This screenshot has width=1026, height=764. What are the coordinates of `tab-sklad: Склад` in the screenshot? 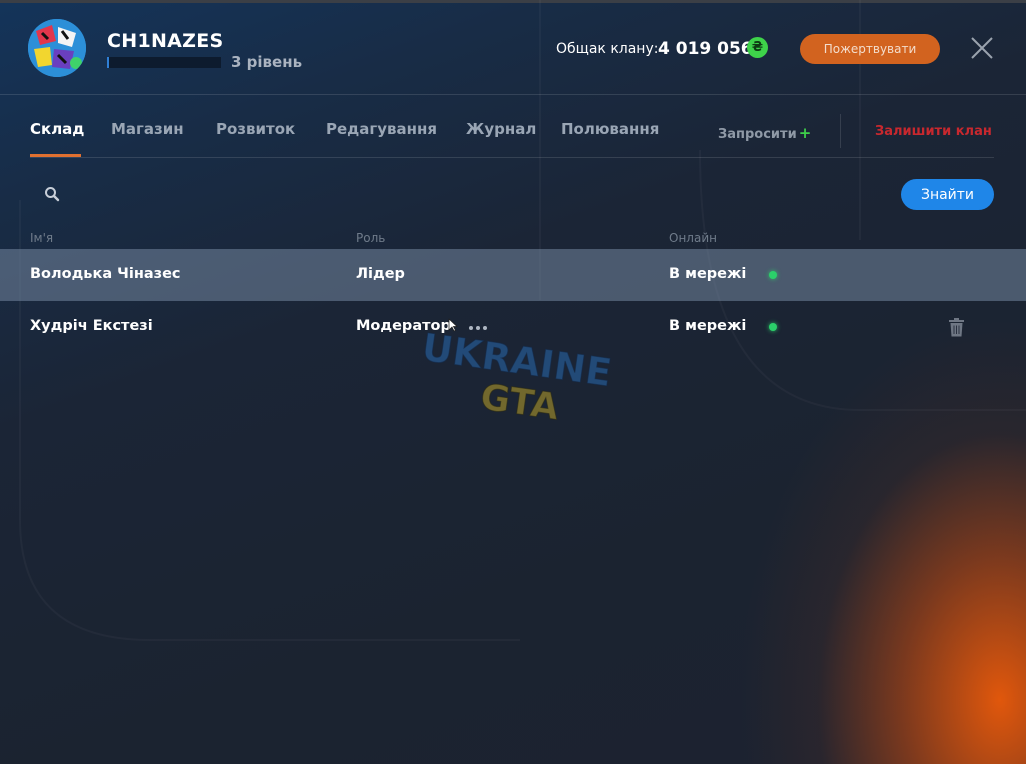 It's located at (57, 129).